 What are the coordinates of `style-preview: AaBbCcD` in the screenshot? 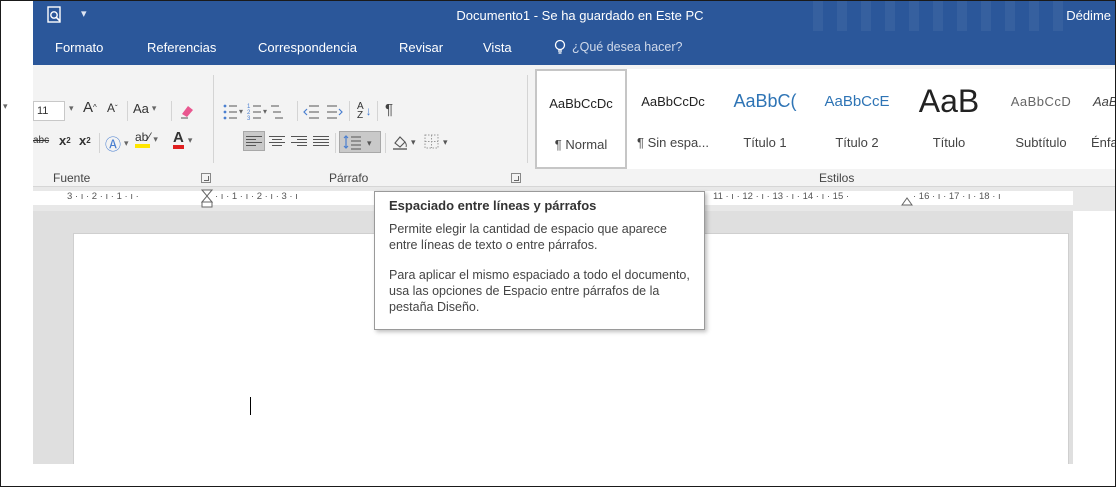 It's located at (1041, 101).